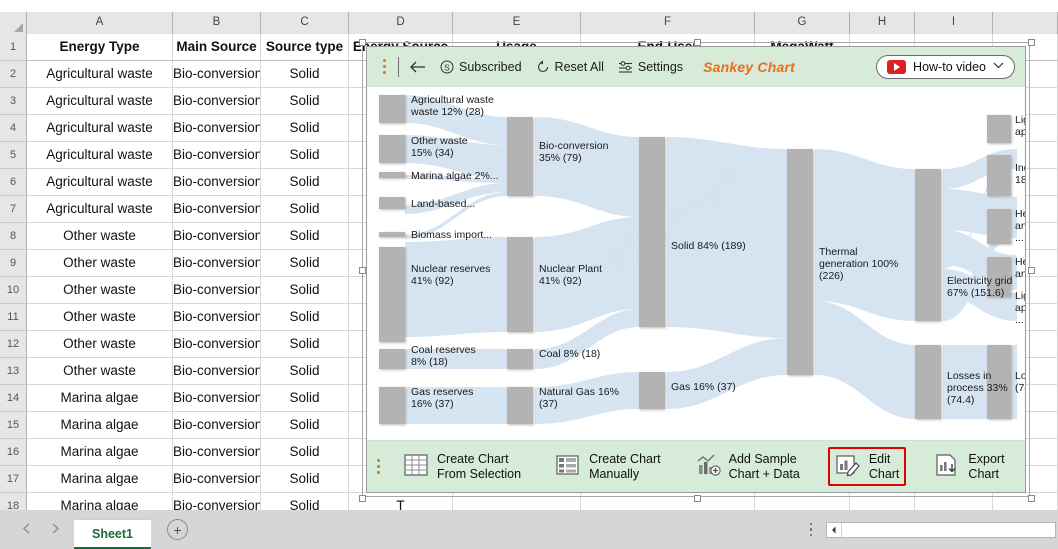 The image size is (1058, 549). What do you see at coordinates (100, 452) in the screenshot?
I see `cell-a16: Marina algae` at bounding box center [100, 452].